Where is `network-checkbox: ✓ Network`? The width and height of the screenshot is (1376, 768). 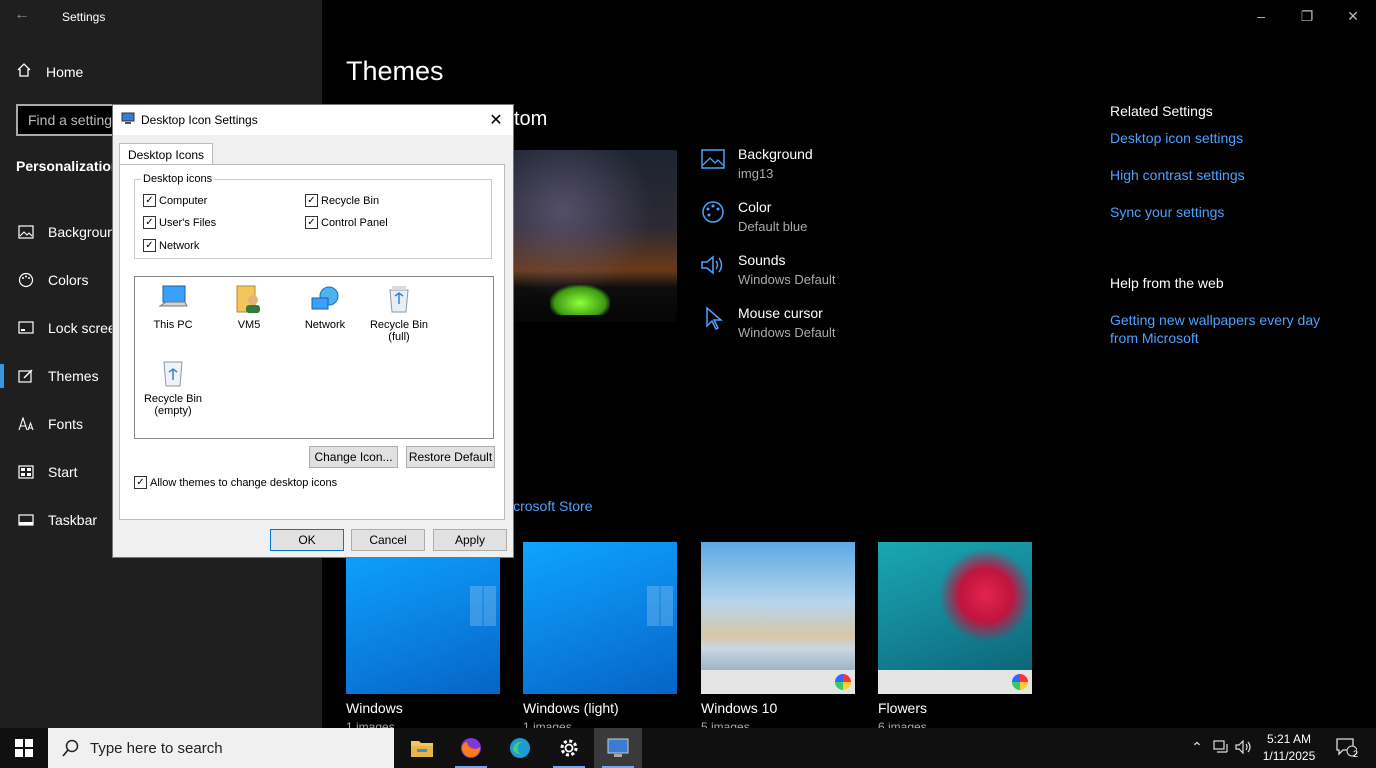 network-checkbox: ✓ Network is located at coordinates (171, 245).